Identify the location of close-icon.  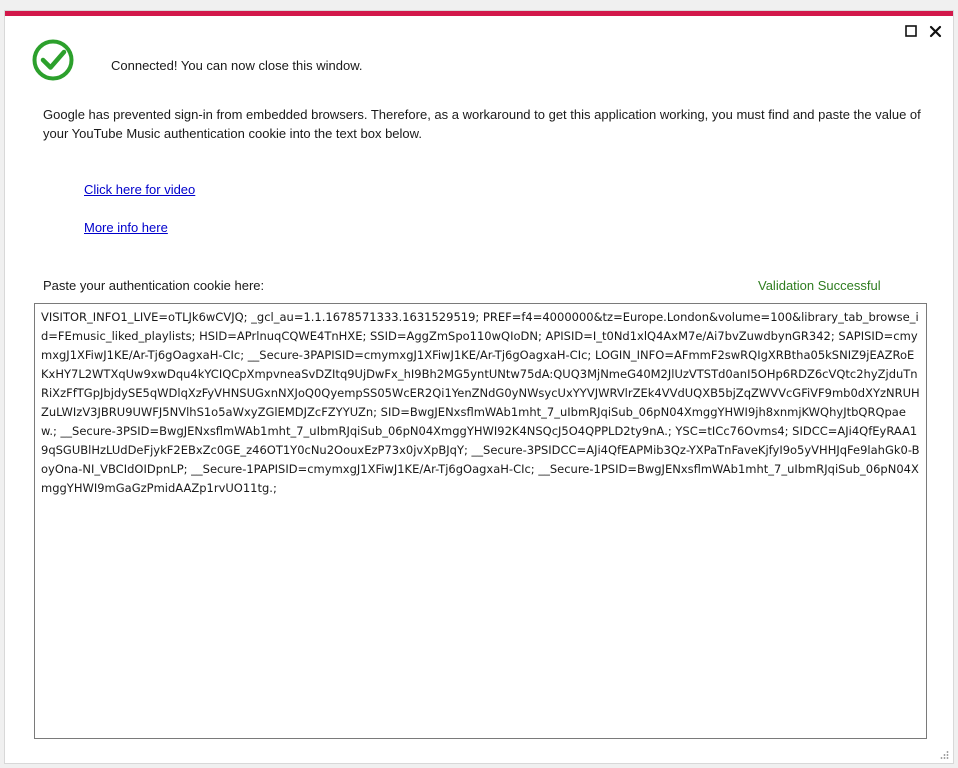
(935, 31).